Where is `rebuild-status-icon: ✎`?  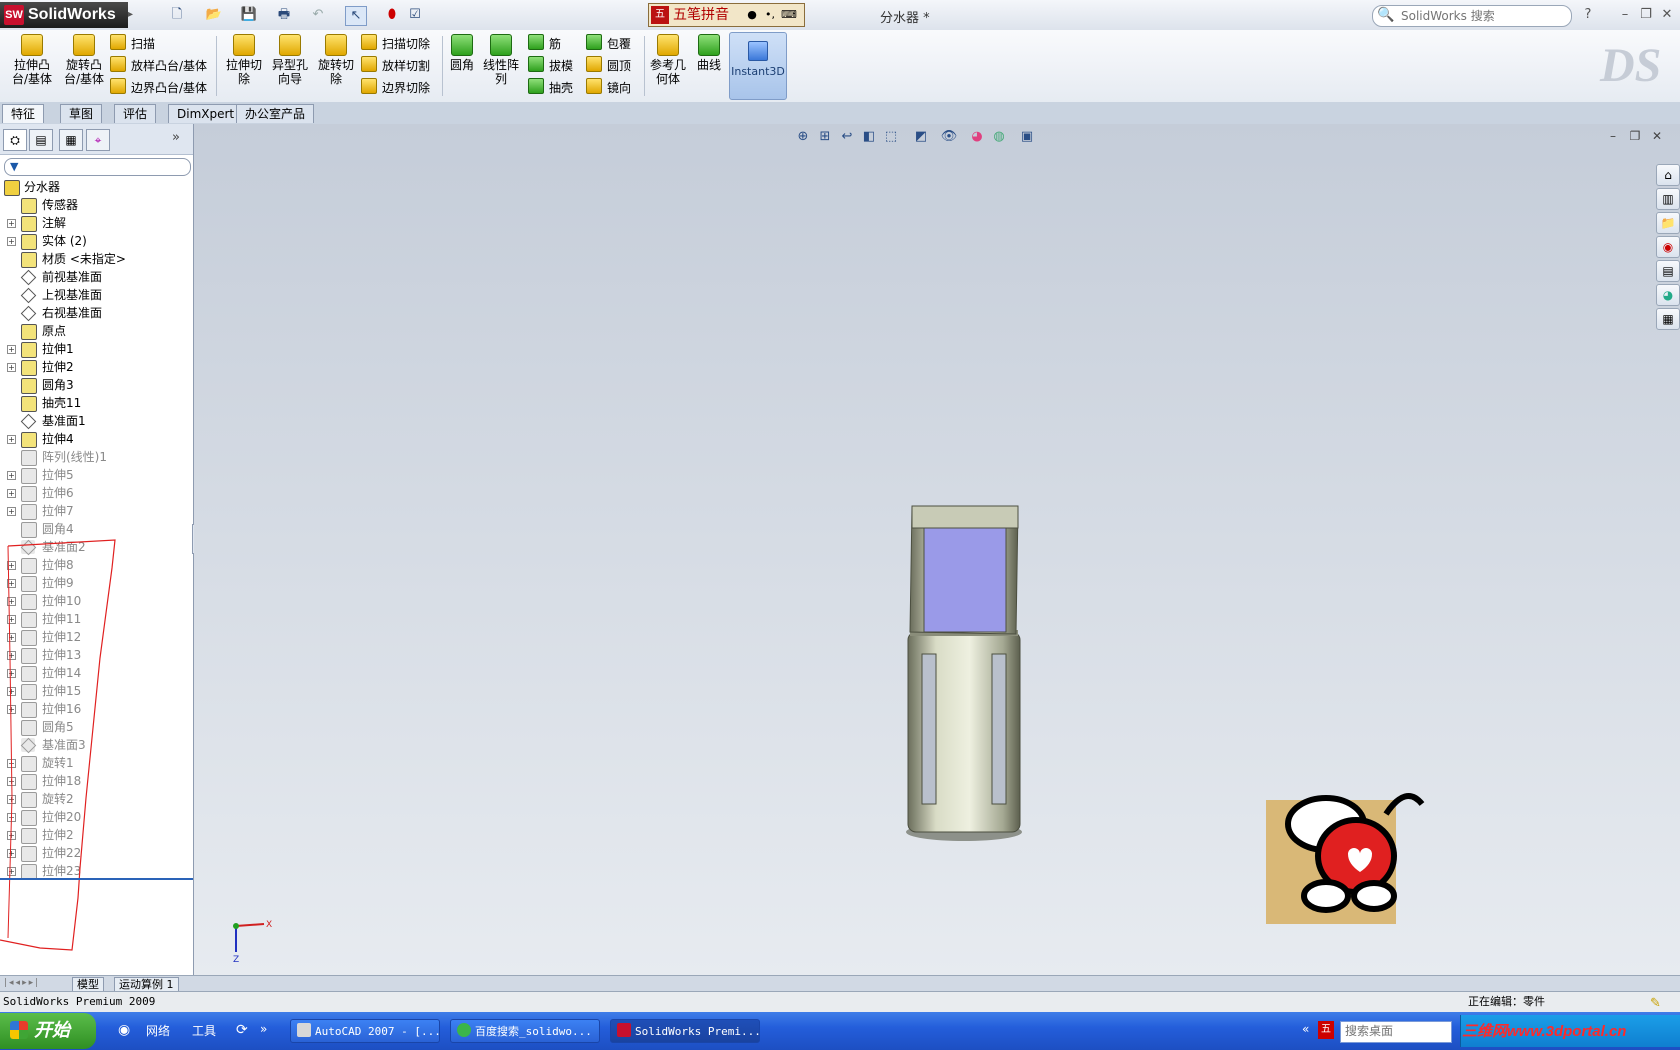
rebuild-status-icon: ✎ is located at coordinates (1655, 1004).